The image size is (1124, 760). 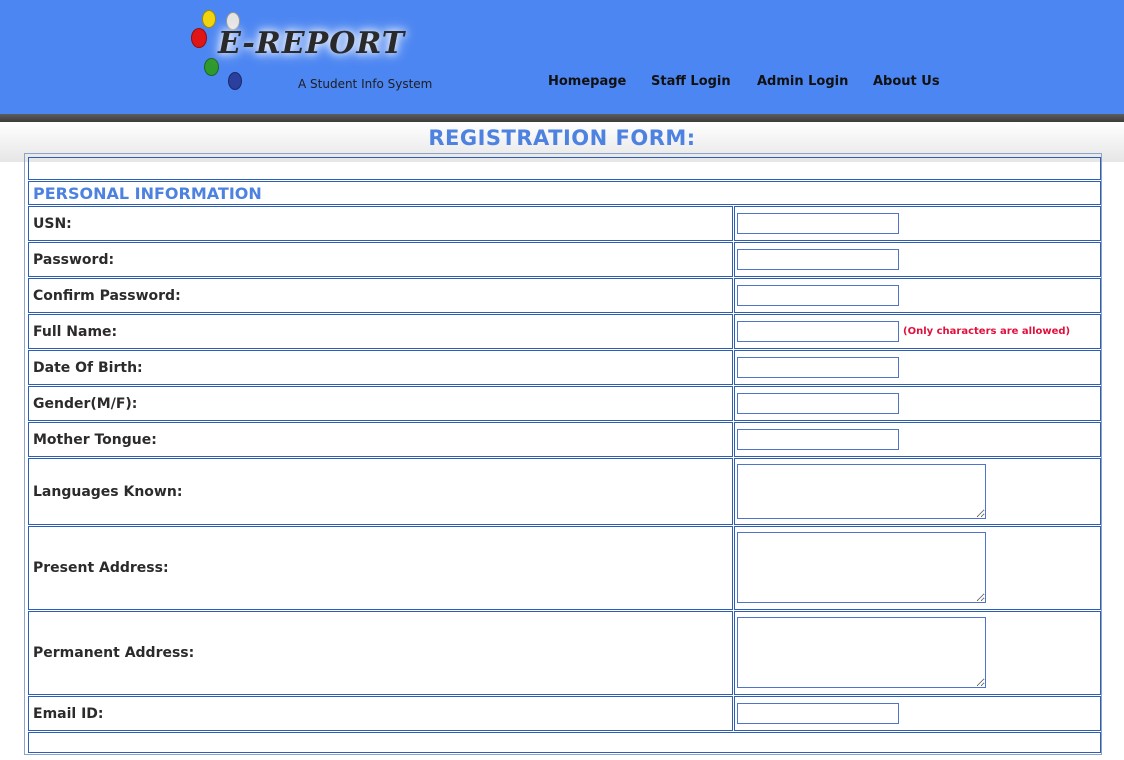 I want to click on nav-admin-login: Admin Login, so click(x=802, y=81).